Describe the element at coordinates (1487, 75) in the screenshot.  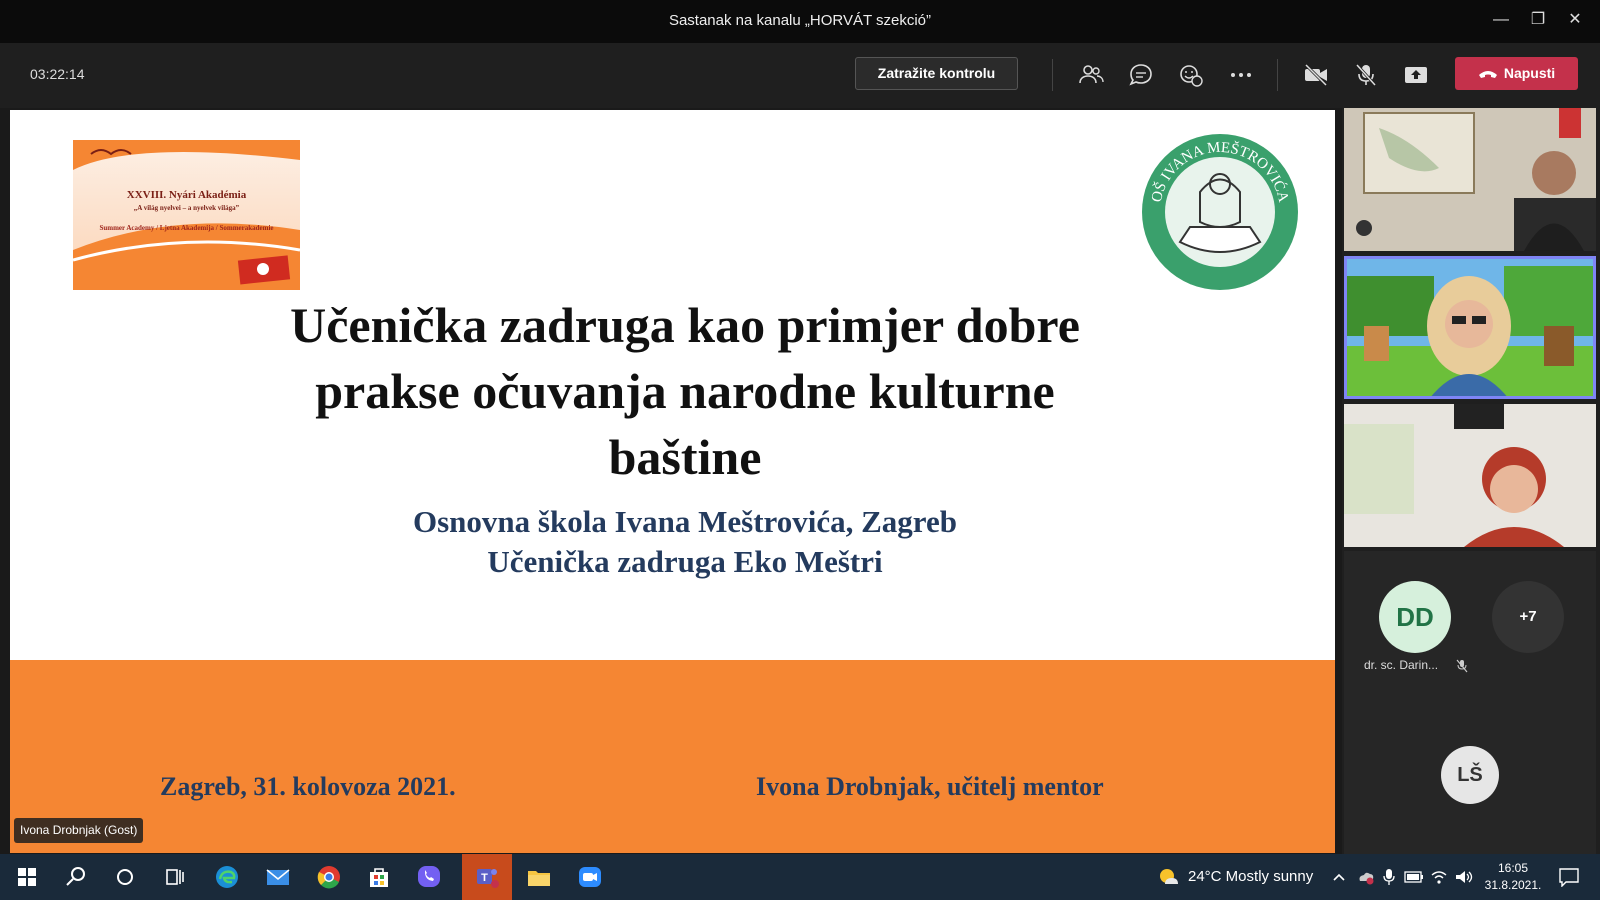
I see `phone-hangup-icon` at that location.